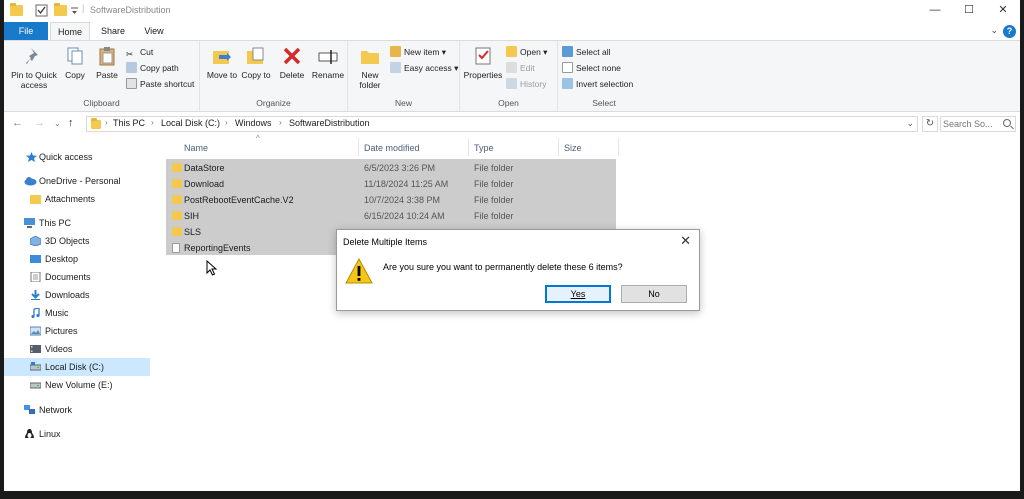  Describe the element at coordinates (598, 68) in the screenshot. I see `select-none-label: Select none` at that location.